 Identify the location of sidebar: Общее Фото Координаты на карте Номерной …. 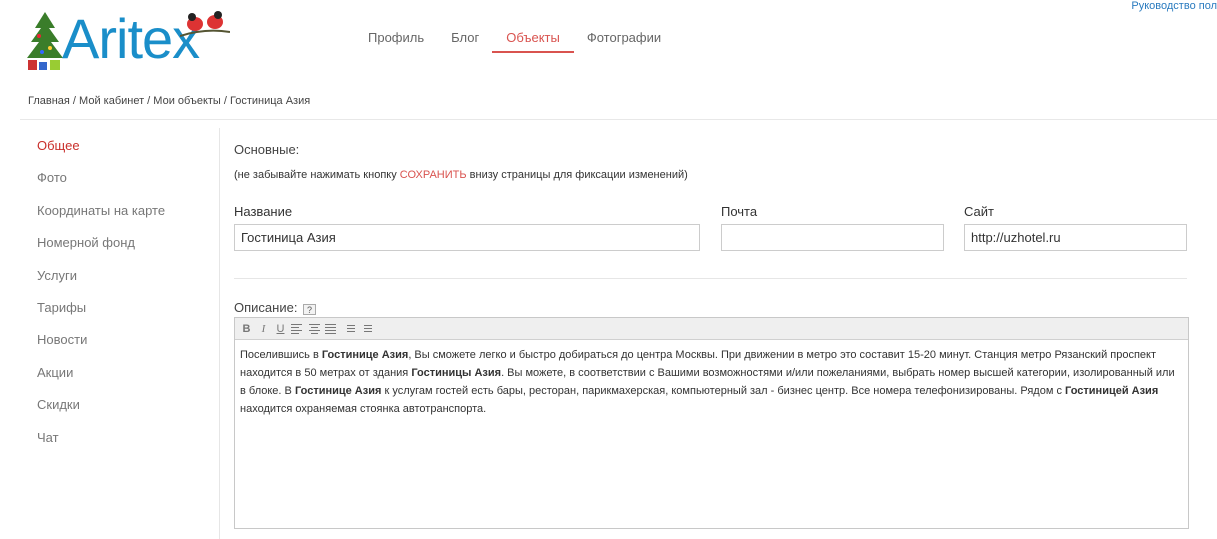
(121, 333).